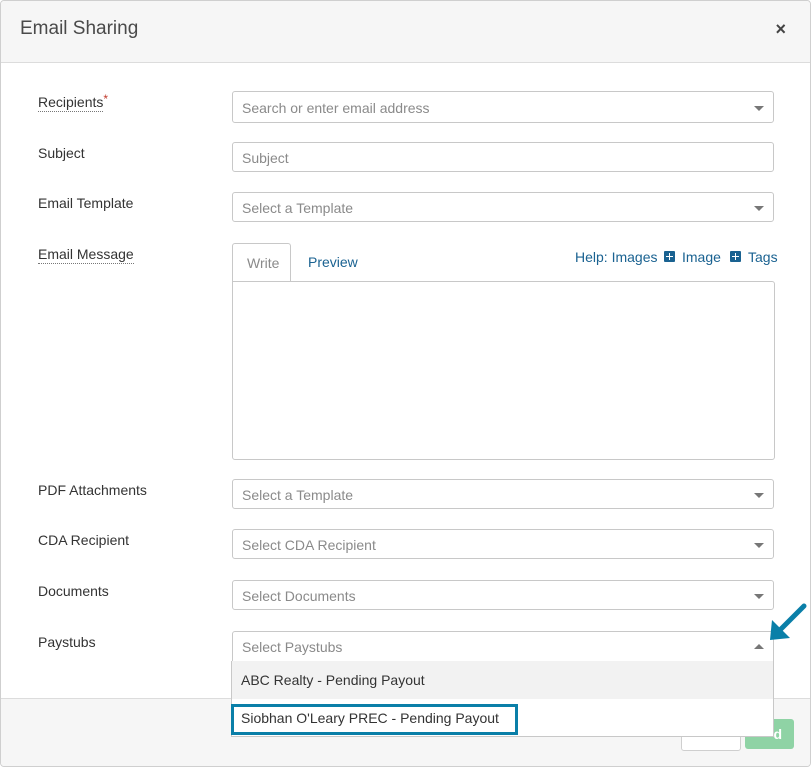  What do you see at coordinates (298, 495) in the screenshot?
I see `pdf-attachments-placeholder: Select a Template` at bounding box center [298, 495].